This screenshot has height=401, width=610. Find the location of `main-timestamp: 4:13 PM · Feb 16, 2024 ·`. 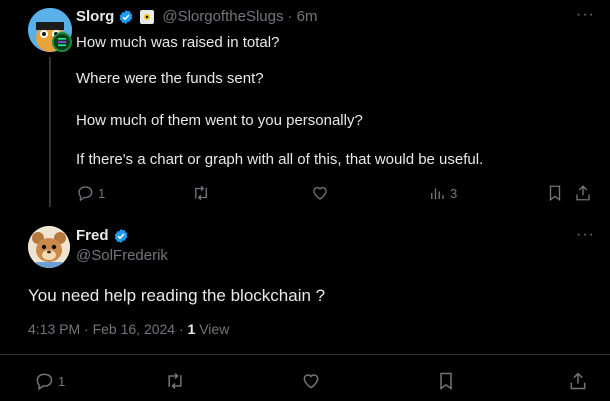

main-timestamp: 4:13 PM · Feb 16, 2024 · is located at coordinates (108, 329).